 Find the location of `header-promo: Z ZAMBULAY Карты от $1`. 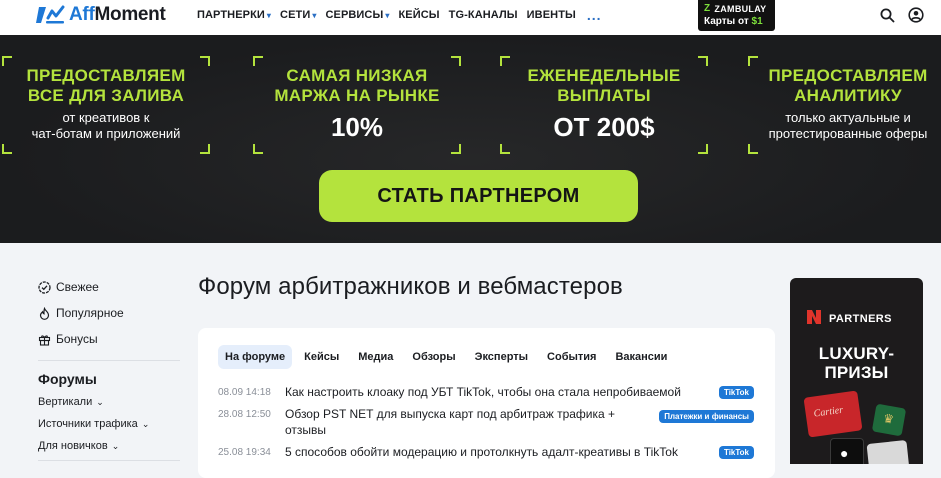

header-promo: Z ZAMBULAY Карты от $1 is located at coordinates (736, 15).